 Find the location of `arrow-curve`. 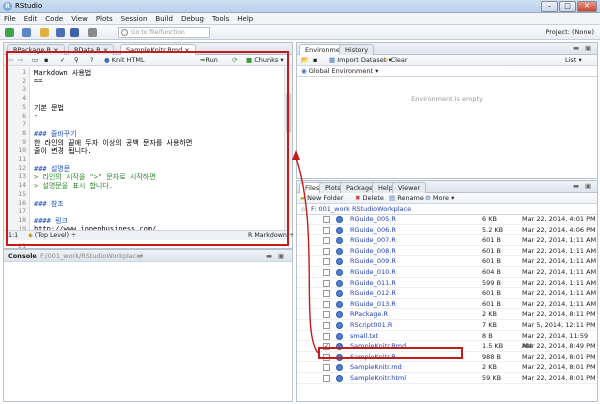

arrow-curve is located at coordinates (307, 255).